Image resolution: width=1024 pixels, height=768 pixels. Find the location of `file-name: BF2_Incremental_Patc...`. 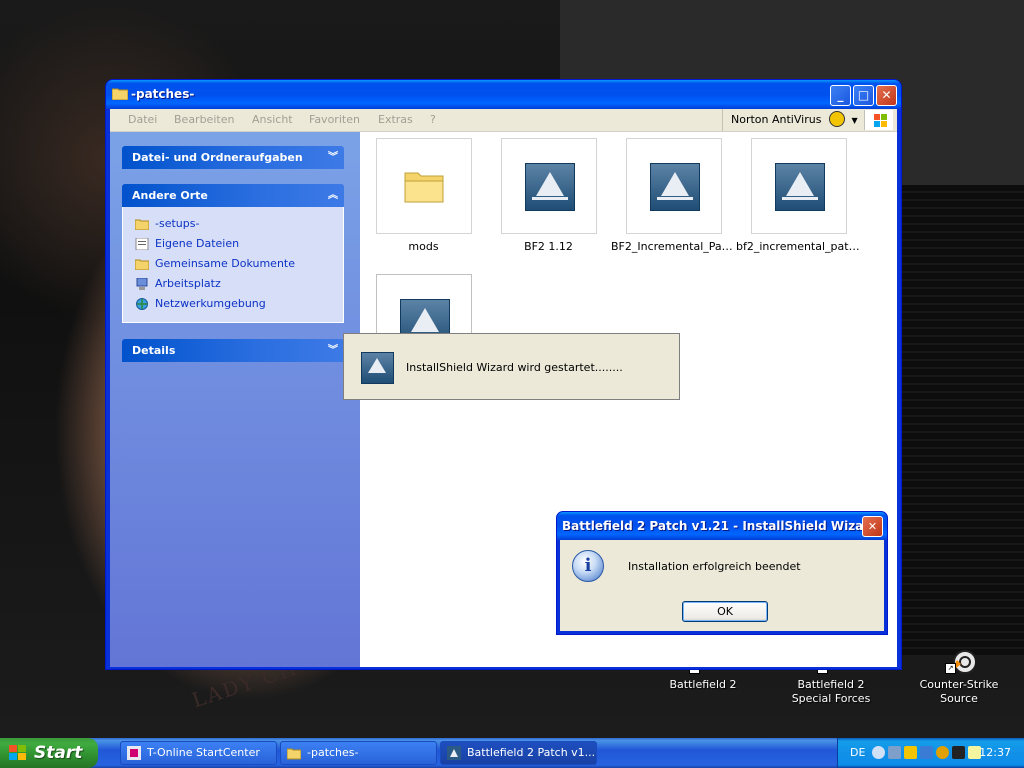

file-name: BF2_Incremental_Patc... is located at coordinates (673, 246).